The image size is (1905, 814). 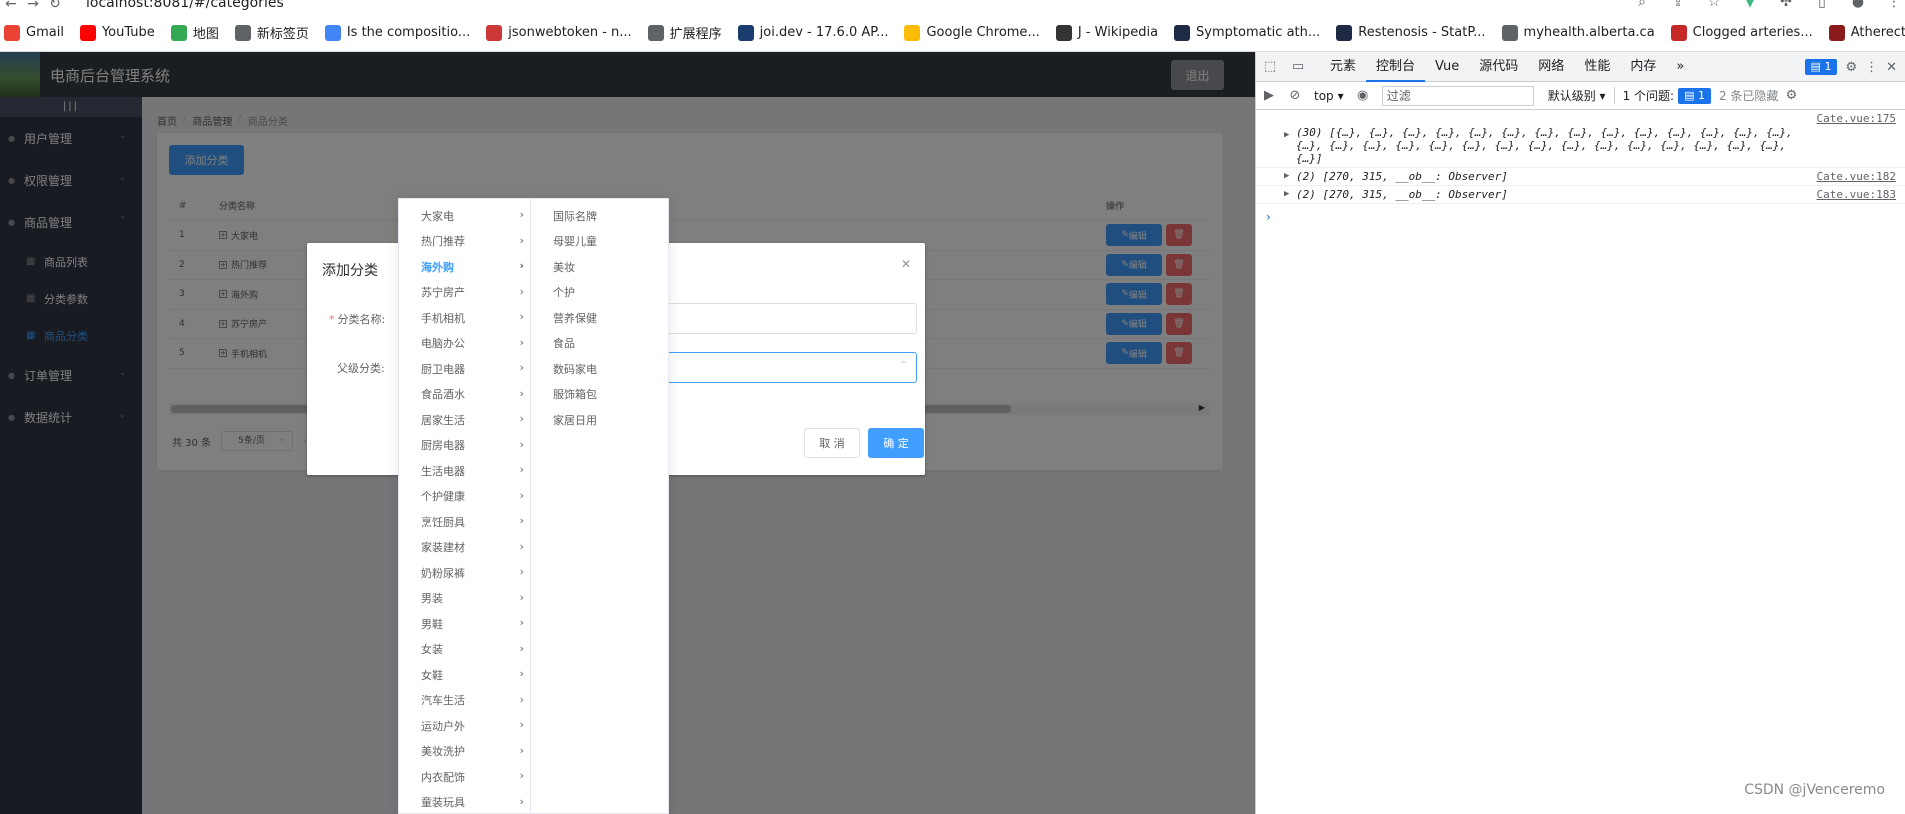 What do you see at coordinates (33, 5) in the screenshot?
I see `forward-icon: →` at bounding box center [33, 5].